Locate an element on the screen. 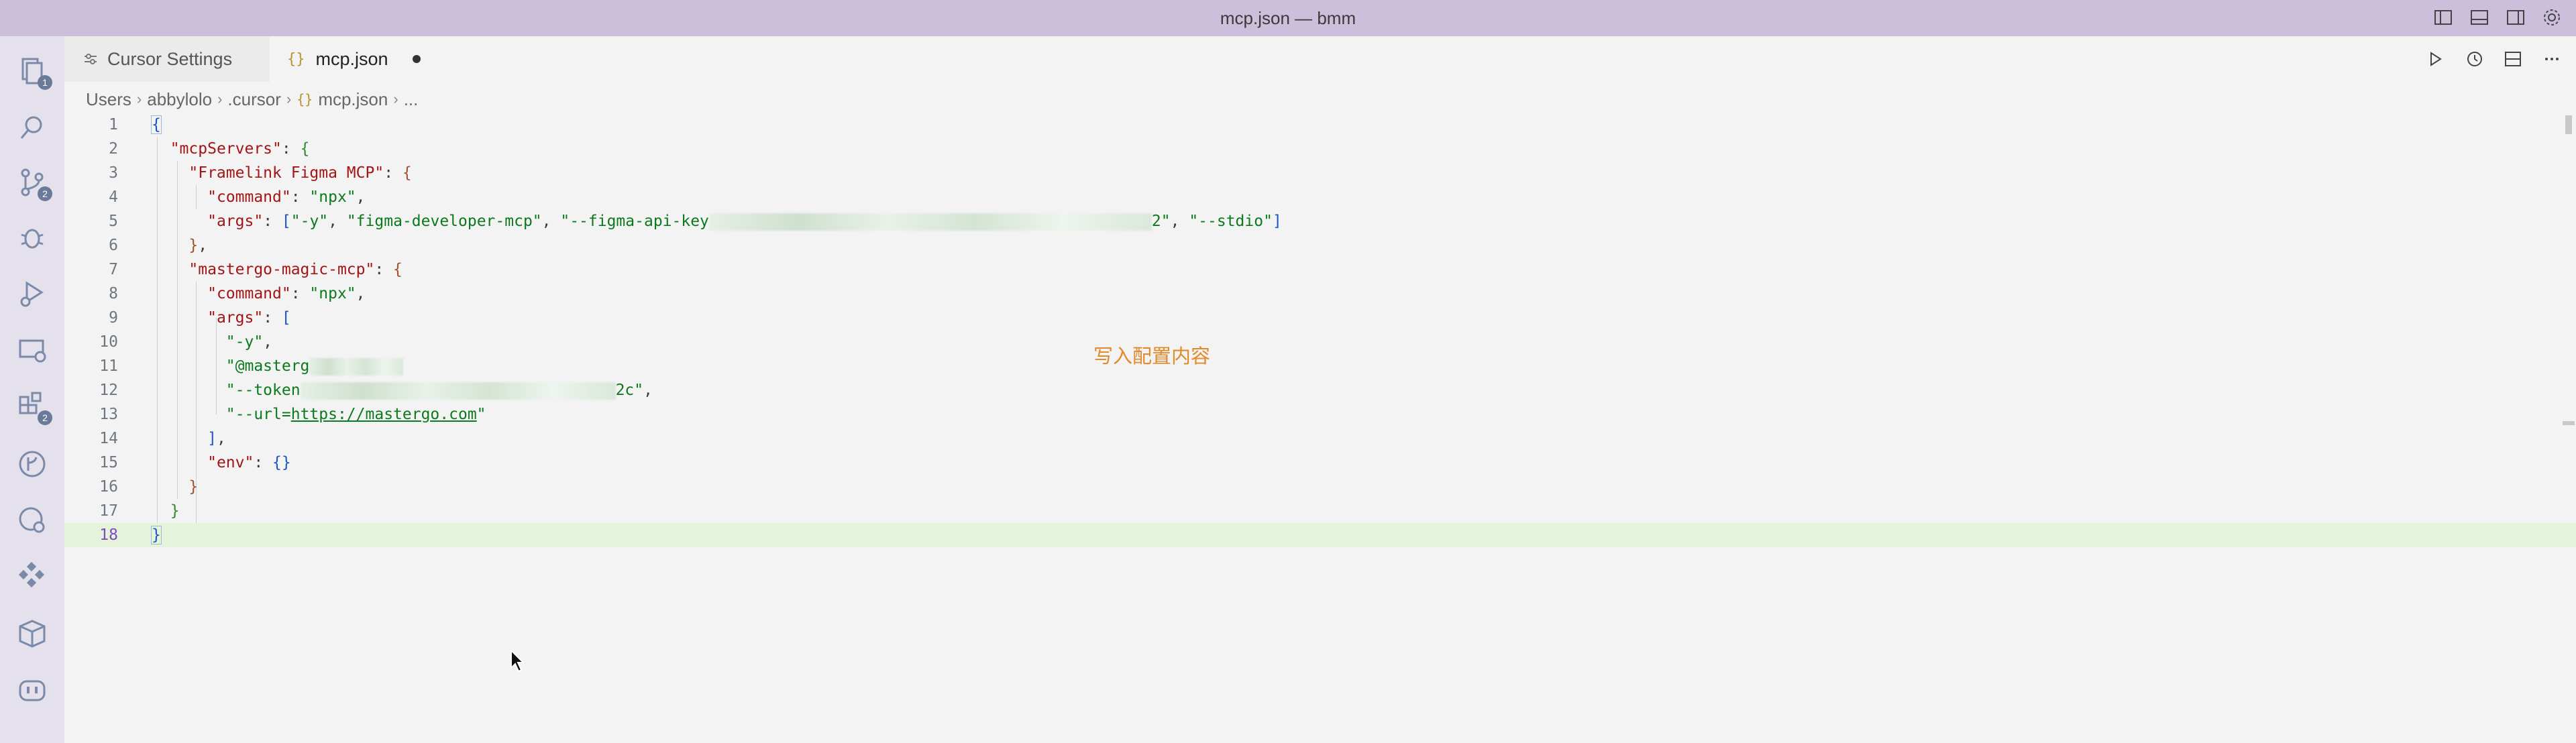  breadcrumb-item-abbylolo: abbylolo is located at coordinates (179, 99).